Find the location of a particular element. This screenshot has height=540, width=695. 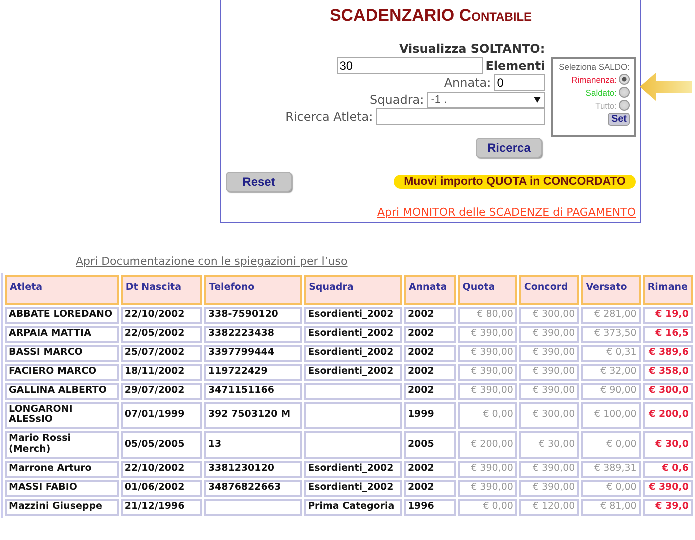

column-header: Quota is located at coordinates (488, 290).